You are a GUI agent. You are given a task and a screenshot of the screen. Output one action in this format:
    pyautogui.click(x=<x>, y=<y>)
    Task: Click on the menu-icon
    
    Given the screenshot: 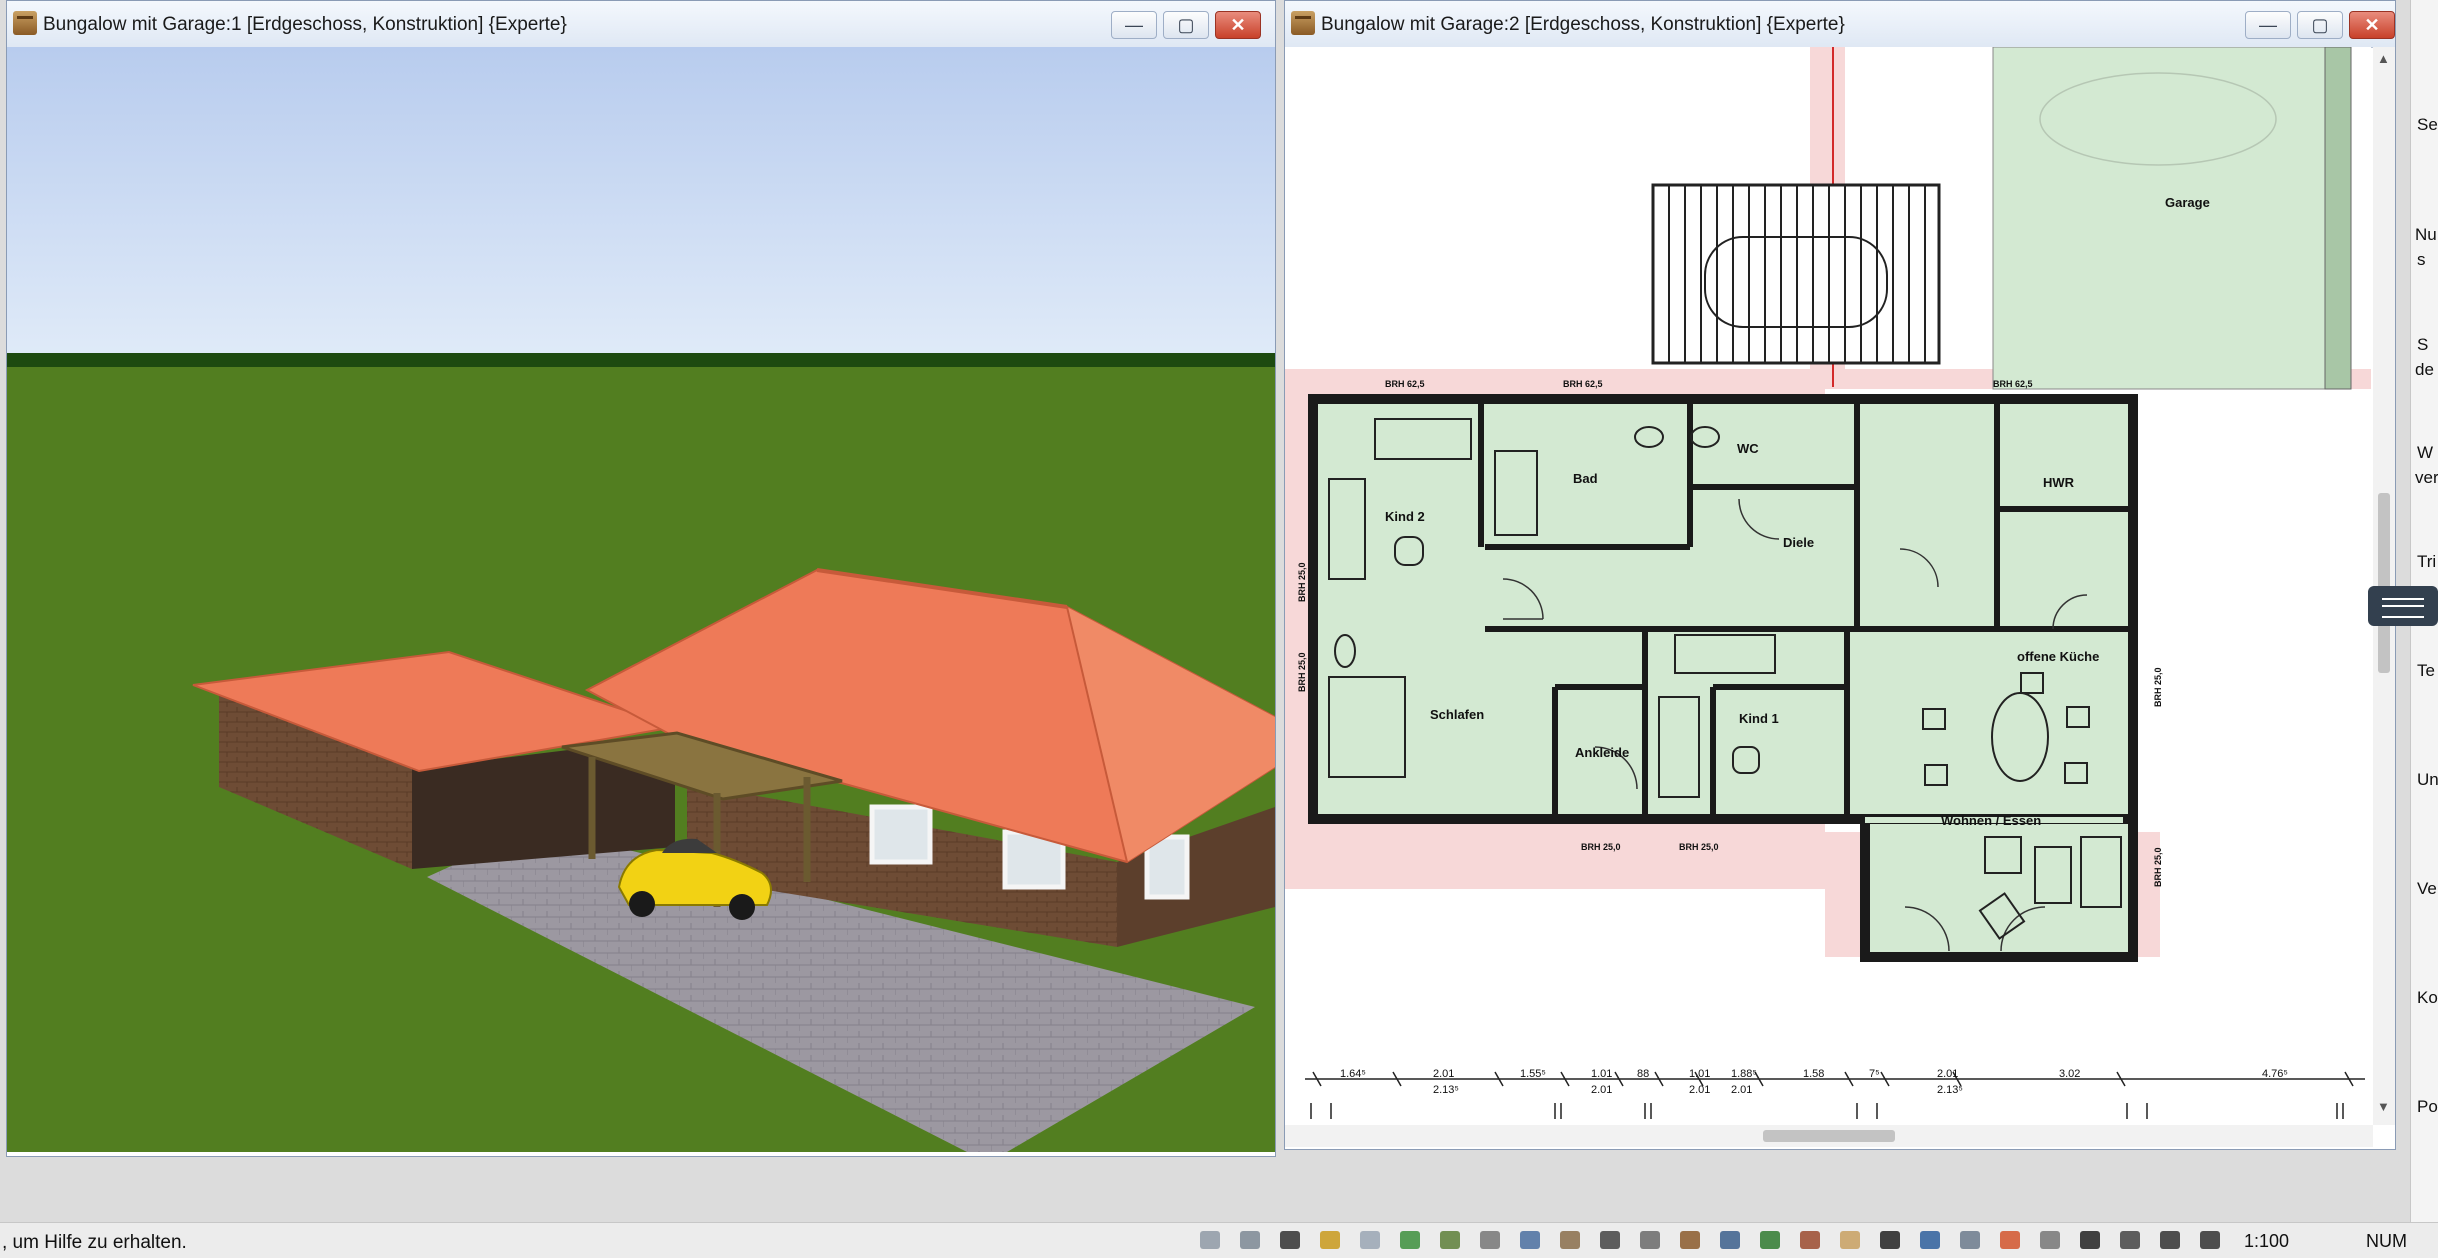 What is the action you would take?
    pyautogui.click(x=2403, y=608)
    